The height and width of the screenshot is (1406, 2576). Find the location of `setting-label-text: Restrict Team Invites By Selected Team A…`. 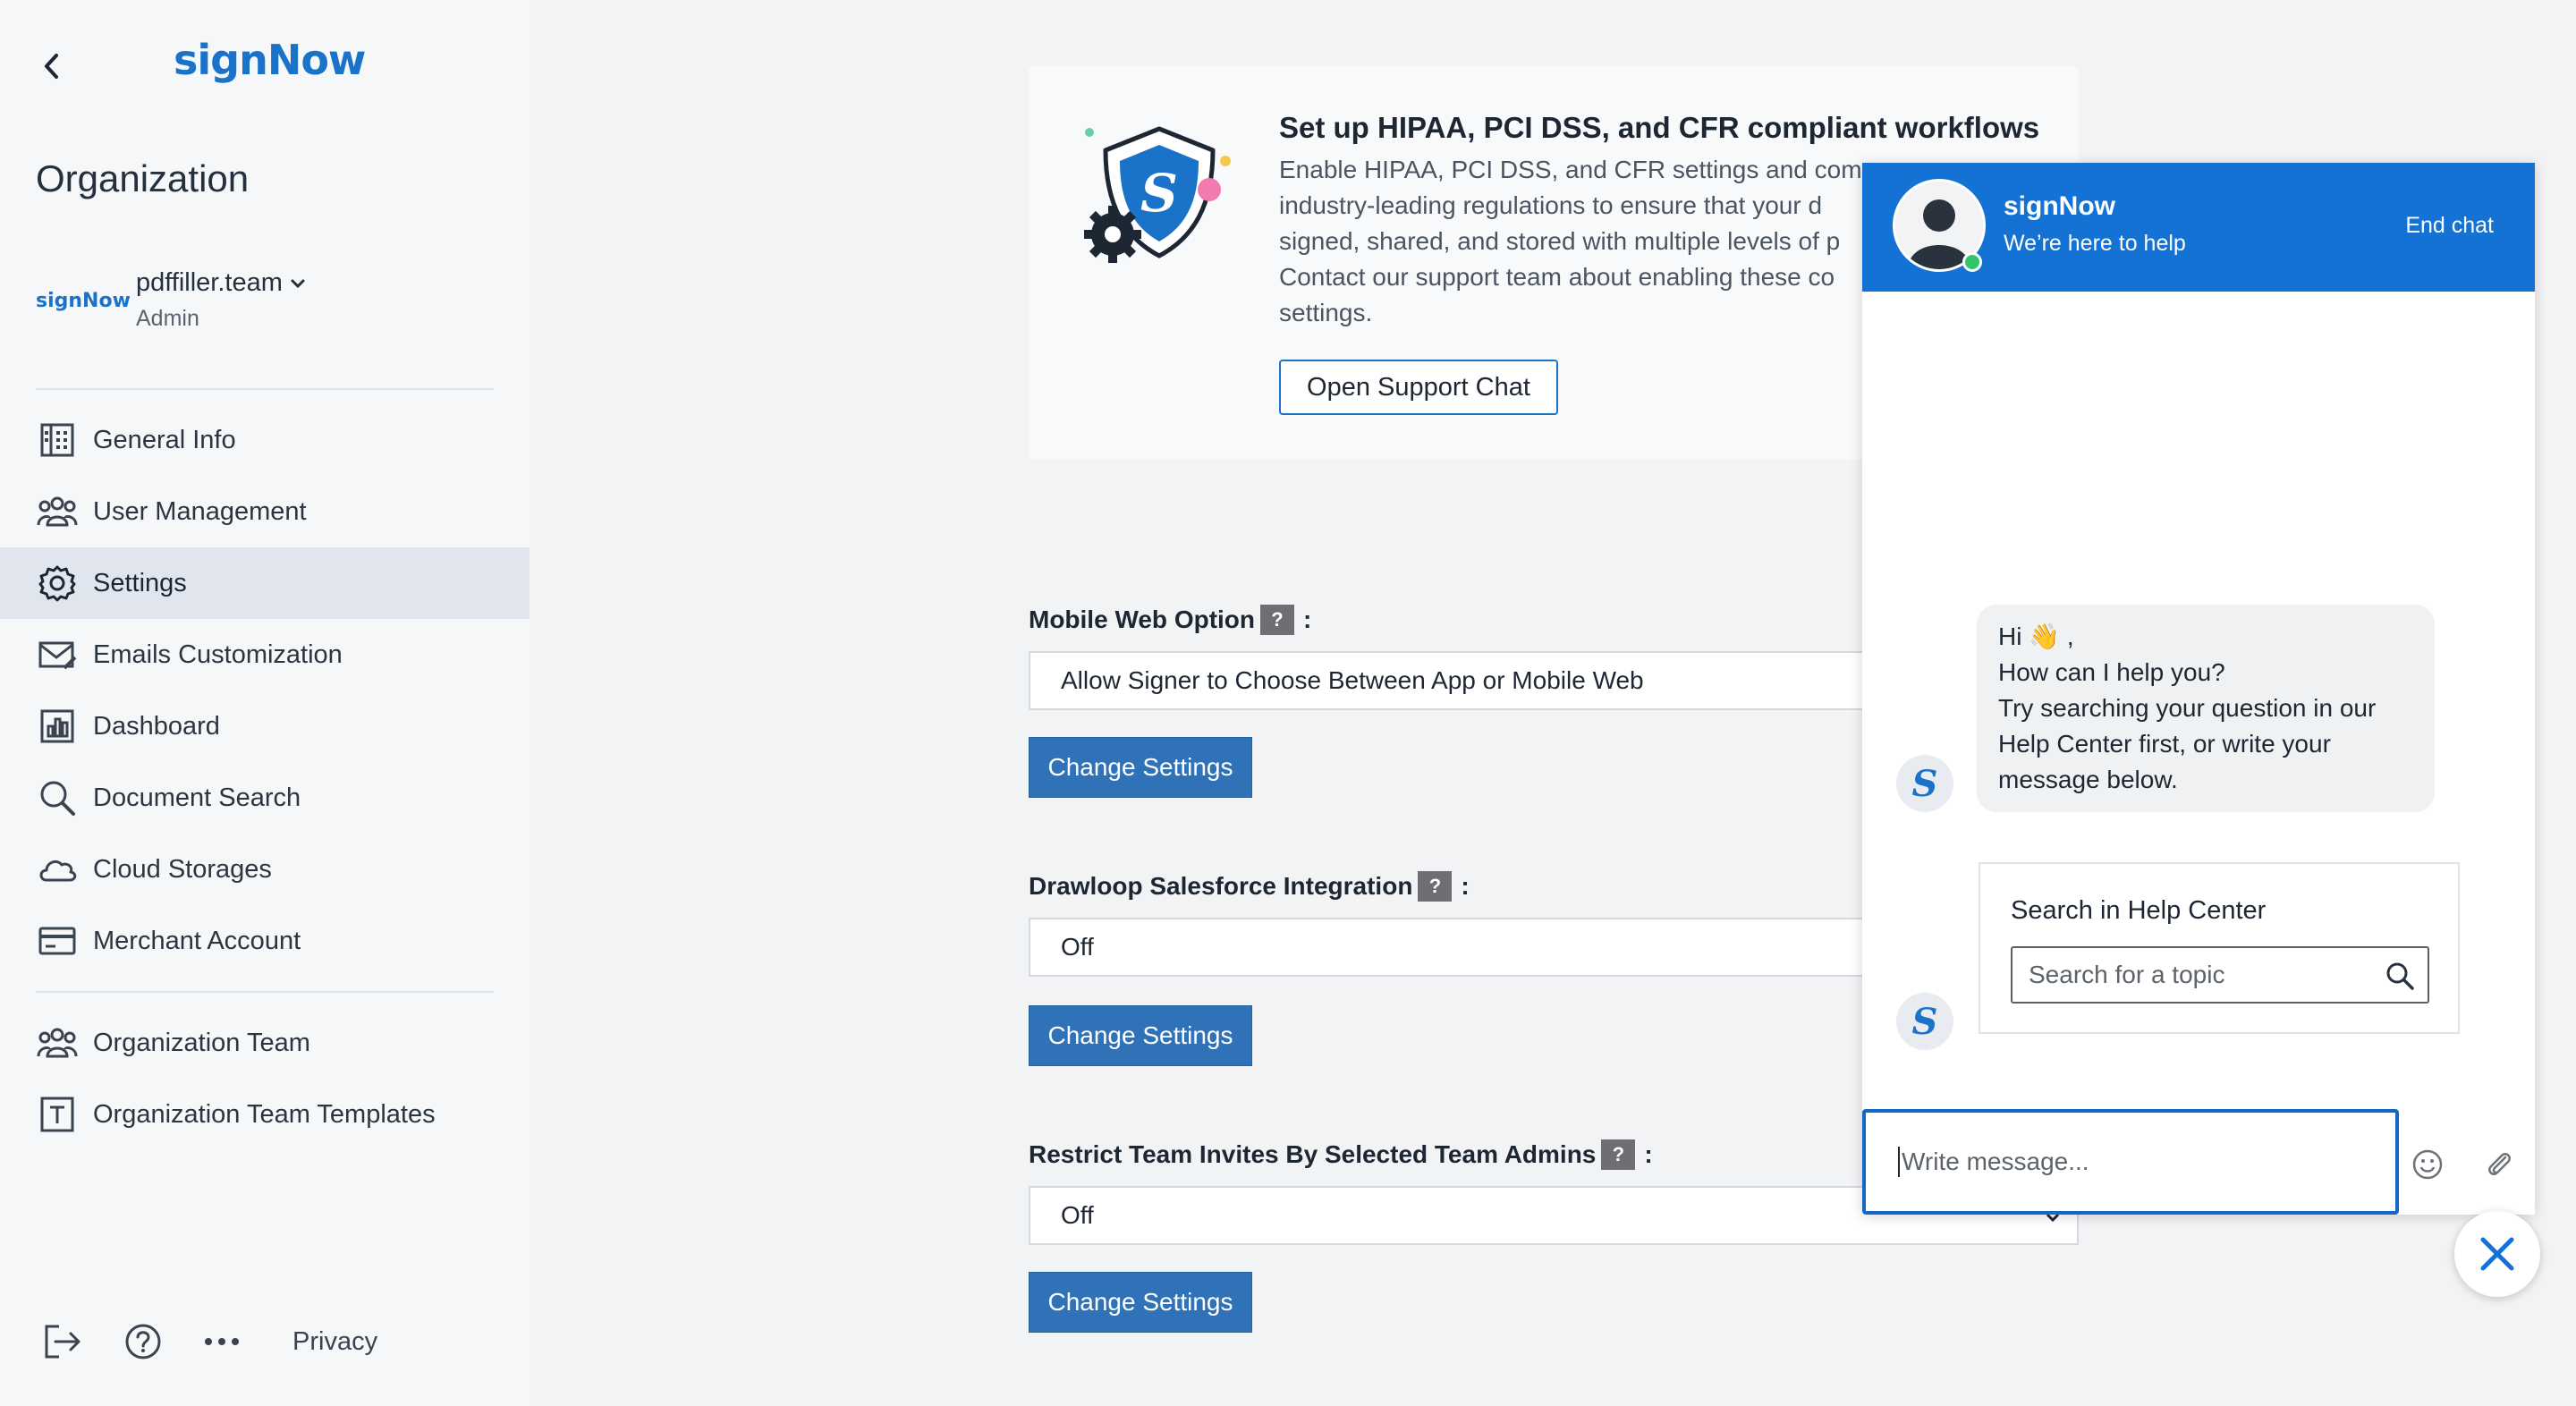

setting-label-text: Restrict Team Invites By Selected Team A… is located at coordinates (1313, 1154).